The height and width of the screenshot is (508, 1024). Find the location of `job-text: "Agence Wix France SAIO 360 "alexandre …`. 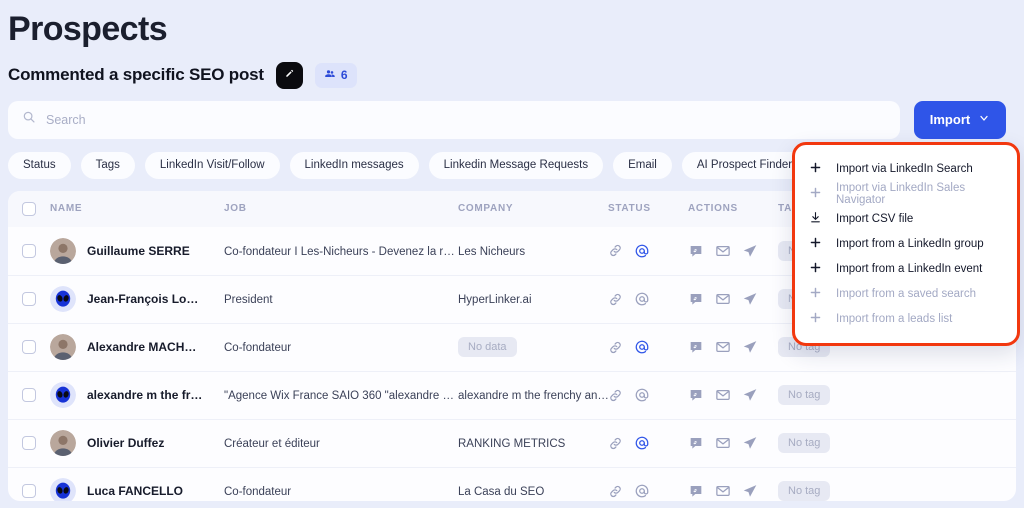

job-text: "Agence Wix France SAIO 360 "alexandre … is located at coordinates (339, 396).